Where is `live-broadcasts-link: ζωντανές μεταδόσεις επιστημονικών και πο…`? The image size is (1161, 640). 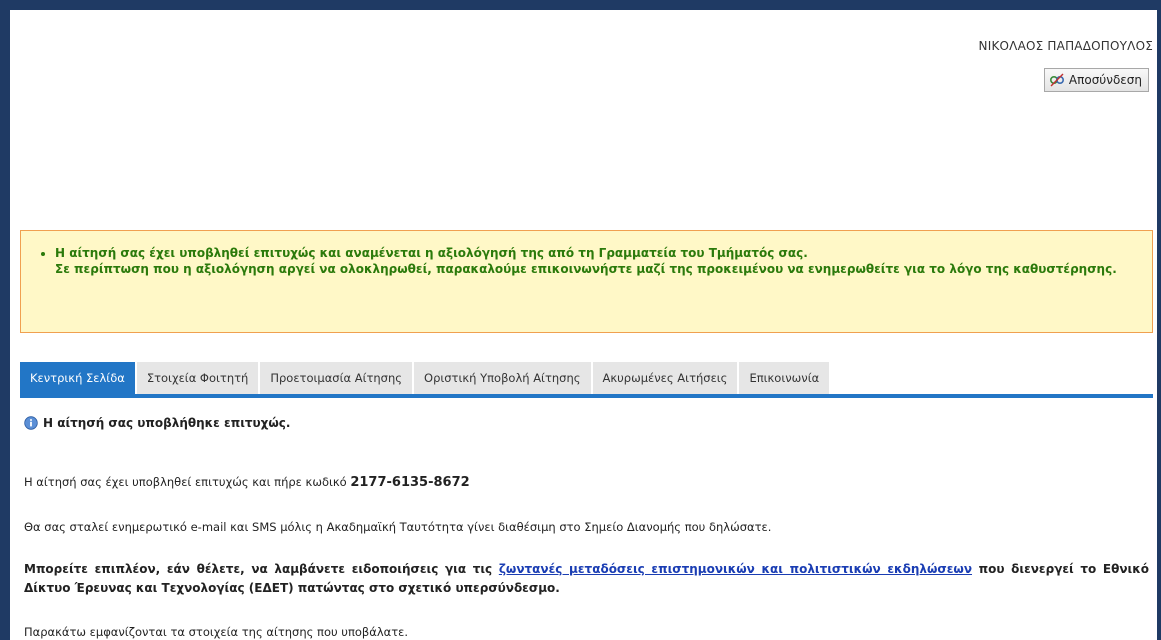 live-broadcasts-link: ζωντανές μεταδόσεις επιστημονικών και πο… is located at coordinates (735, 569).